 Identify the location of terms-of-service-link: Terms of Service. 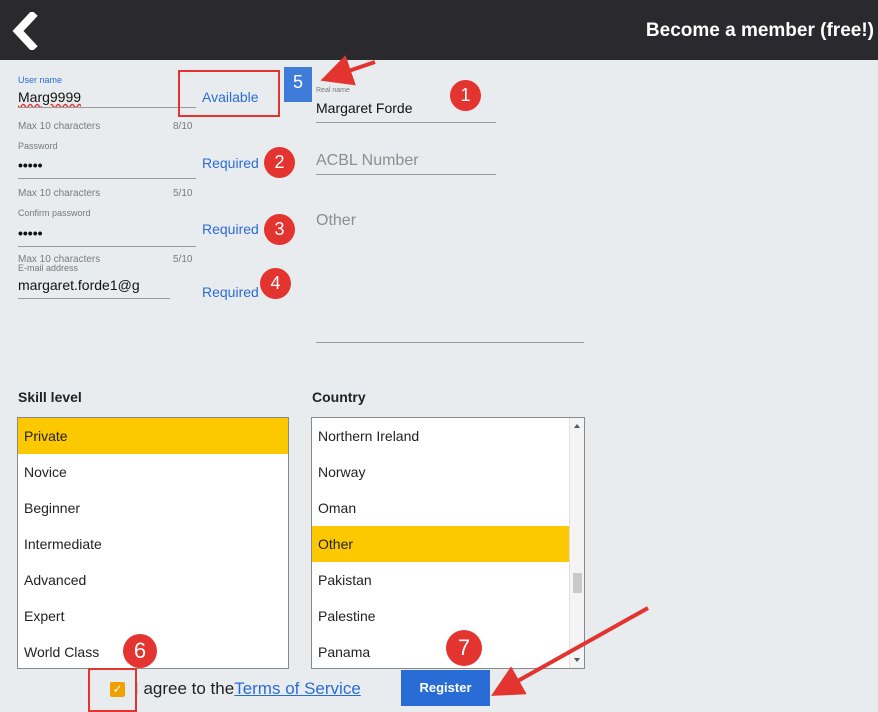
(297, 688).